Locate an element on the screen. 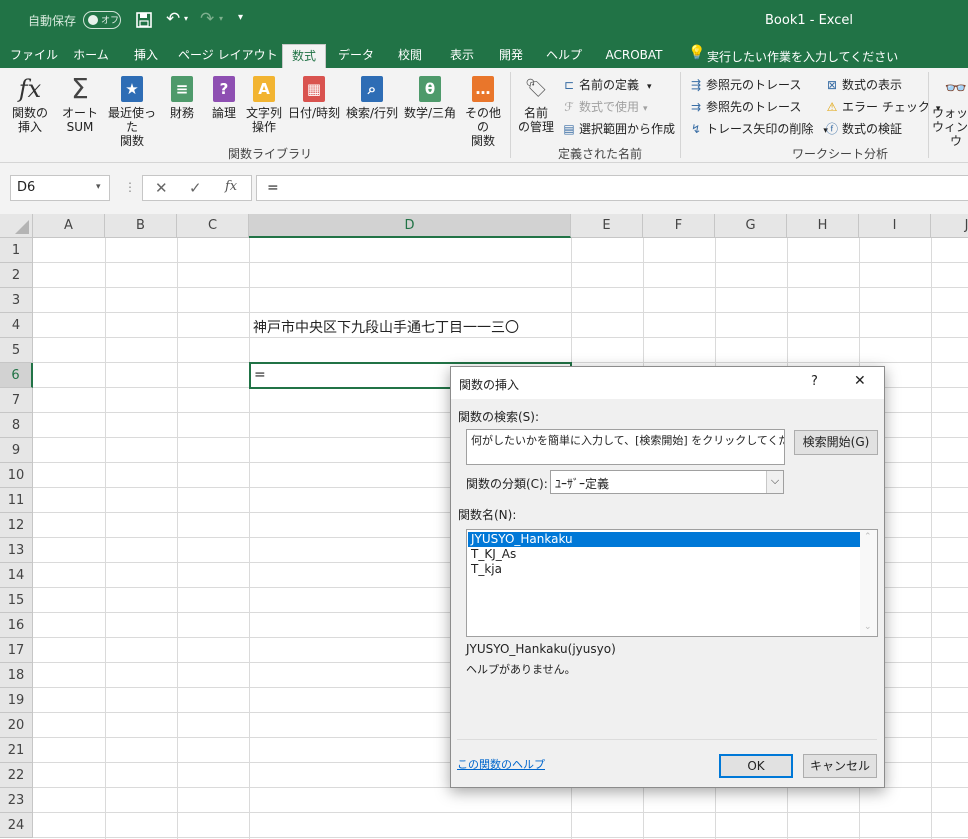 The image size is (968, 839). search-input: 何がしたいかを簡単に入力して、[検索開始] をクリックしてください。 is located at coordinates (625, 447).